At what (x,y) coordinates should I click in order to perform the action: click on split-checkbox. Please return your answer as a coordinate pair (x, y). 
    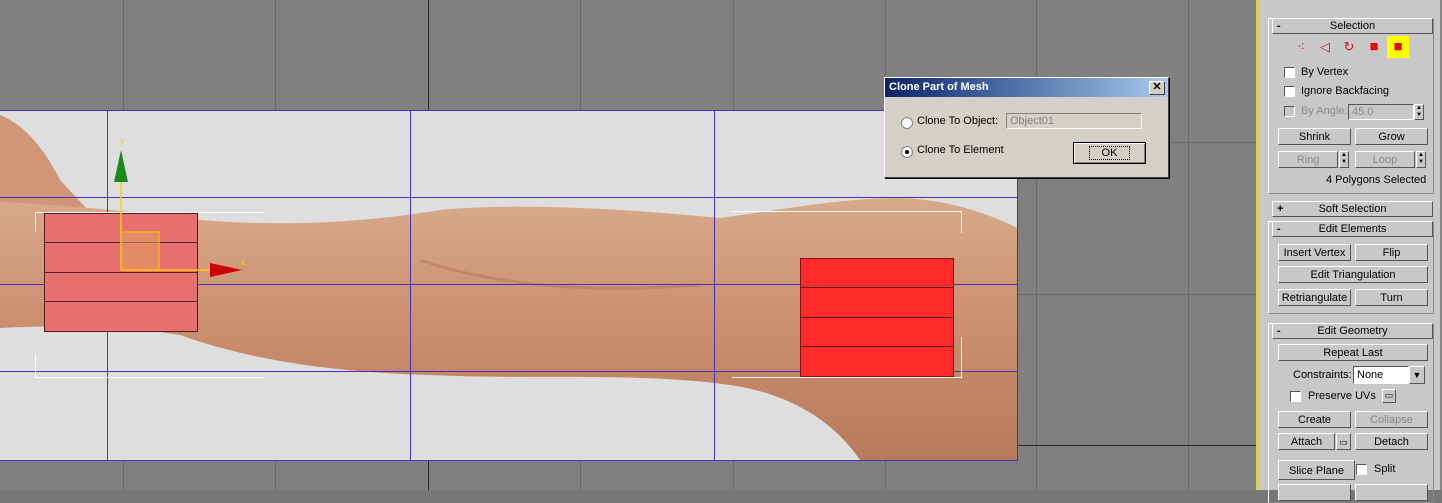
    Looking at the image, I should click on (1361, 469).